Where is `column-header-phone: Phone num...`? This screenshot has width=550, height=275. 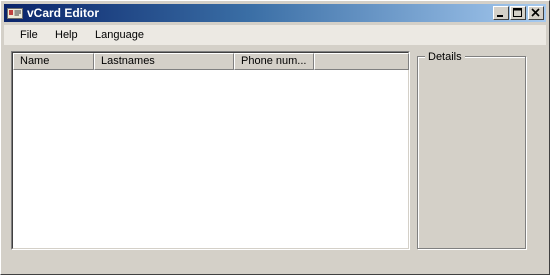
column-header-phone: Phone num... is located at coordinates (274, 61).